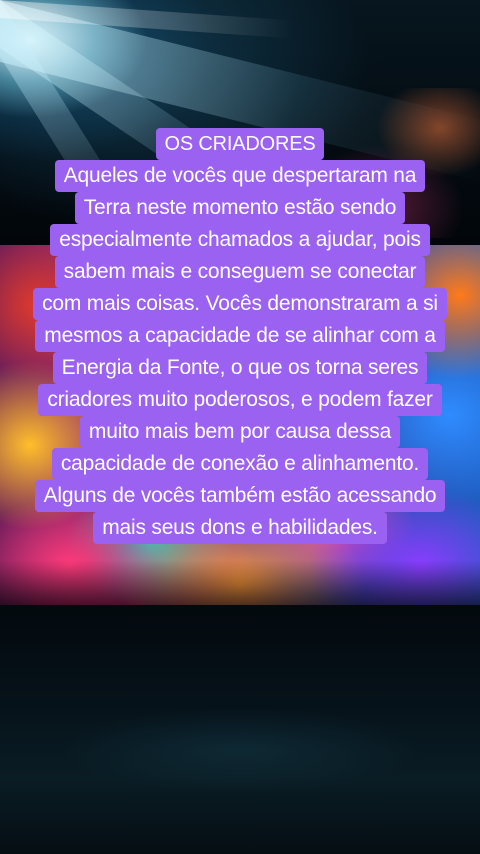 The height and width of the screenshot is (854, 480). I want to click on caption-line: mais seus dons e habilidades., so click(240, 528).